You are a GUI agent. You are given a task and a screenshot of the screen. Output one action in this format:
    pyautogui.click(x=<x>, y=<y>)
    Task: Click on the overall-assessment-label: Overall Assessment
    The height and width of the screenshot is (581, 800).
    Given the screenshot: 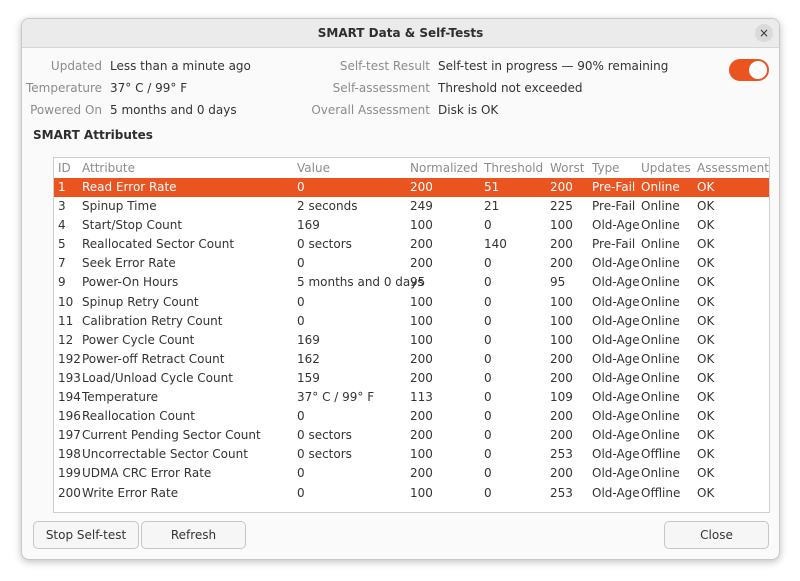 What is the action you would take?
    pyautogui.click(x=370, y=110)
    